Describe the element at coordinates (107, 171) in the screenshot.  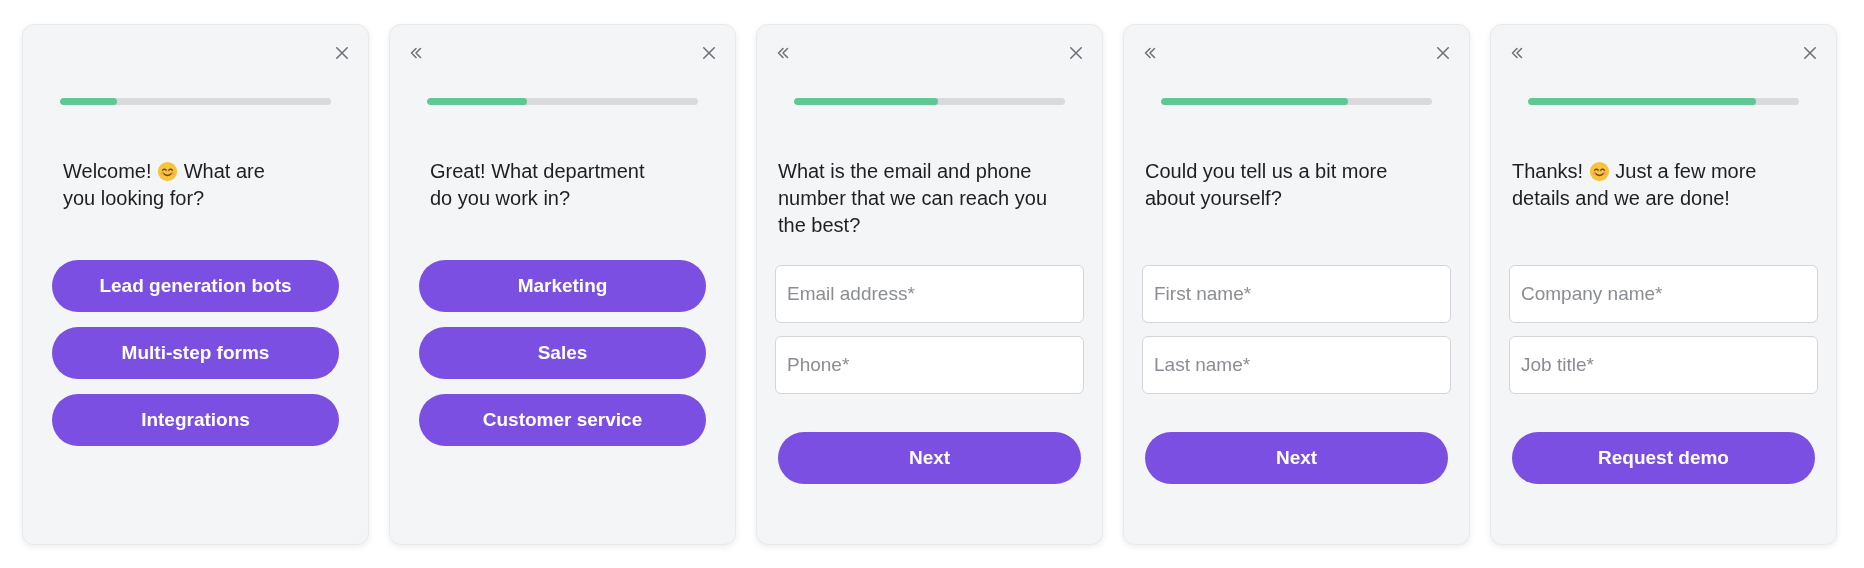
I see `question-text: Welcome!` at that location.